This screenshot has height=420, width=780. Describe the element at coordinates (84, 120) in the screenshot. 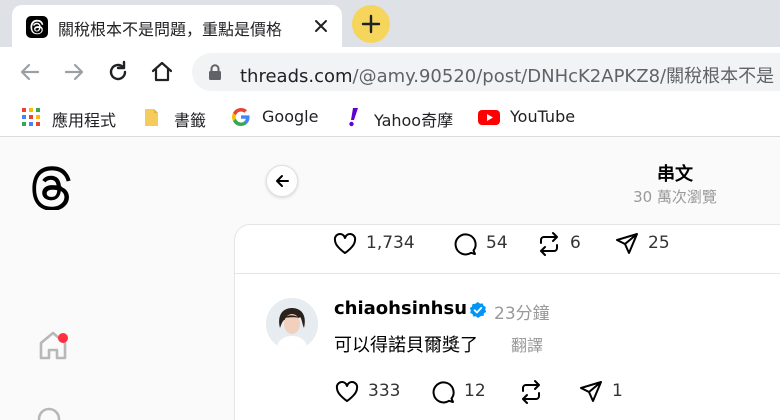

I see `bookmark-label: 應用程式` at that location.